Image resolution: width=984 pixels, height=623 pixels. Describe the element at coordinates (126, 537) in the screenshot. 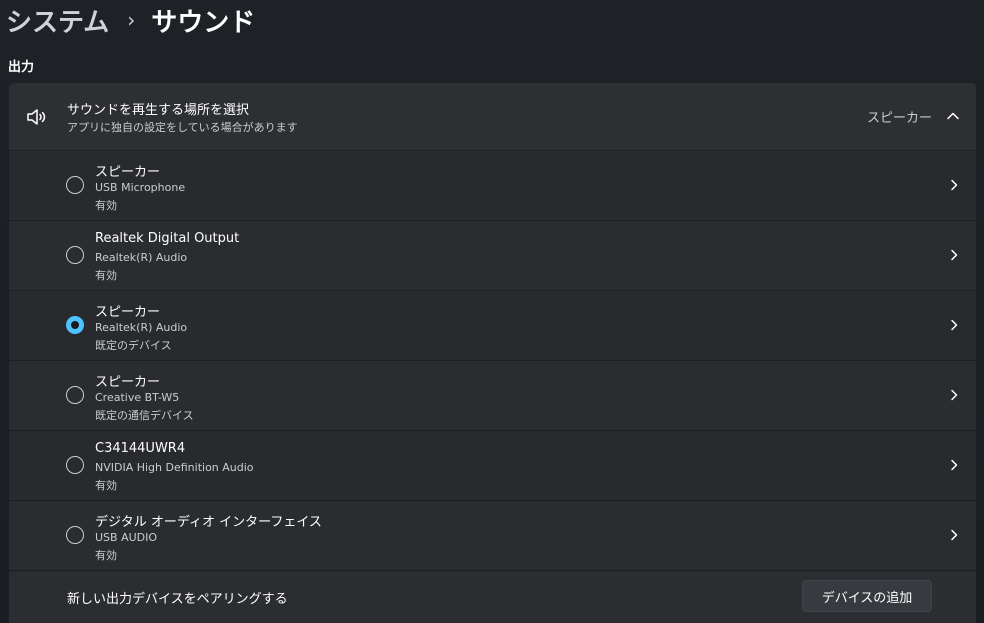

I see `device-driver: USB AUDIO` at that location.